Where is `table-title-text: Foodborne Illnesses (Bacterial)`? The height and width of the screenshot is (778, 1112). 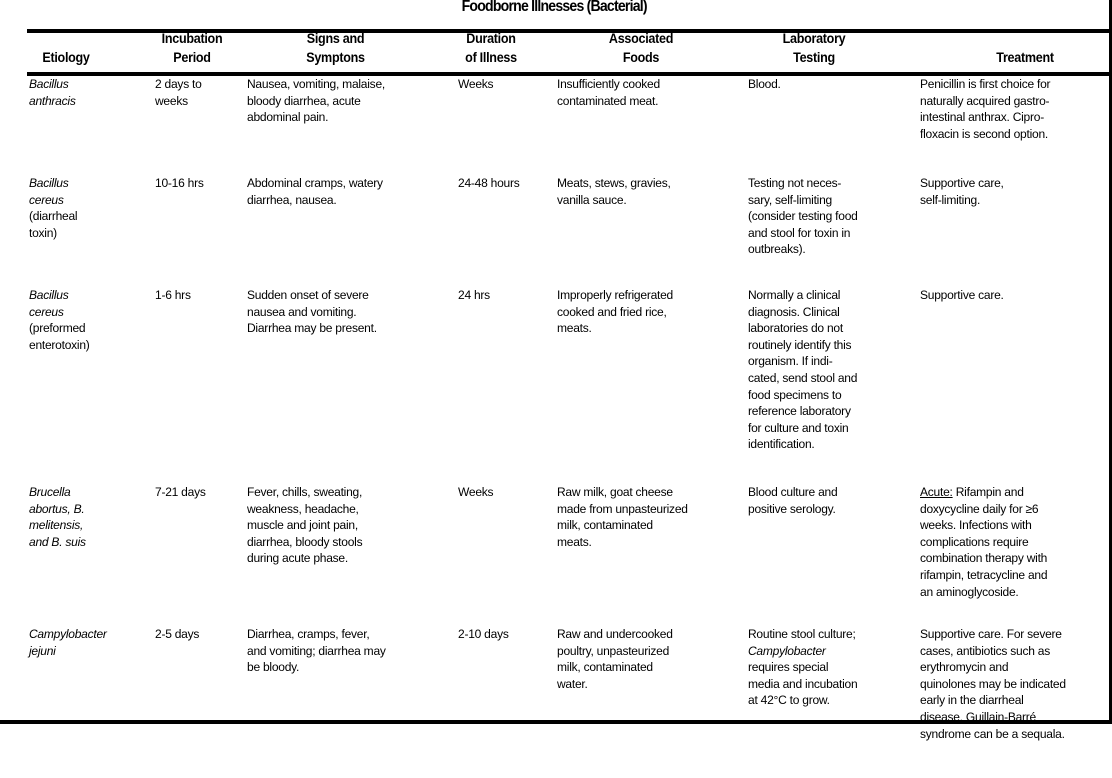 table-title-text: Foodborne Illnesses (Bacterial) is located at coordinates (554, 7).